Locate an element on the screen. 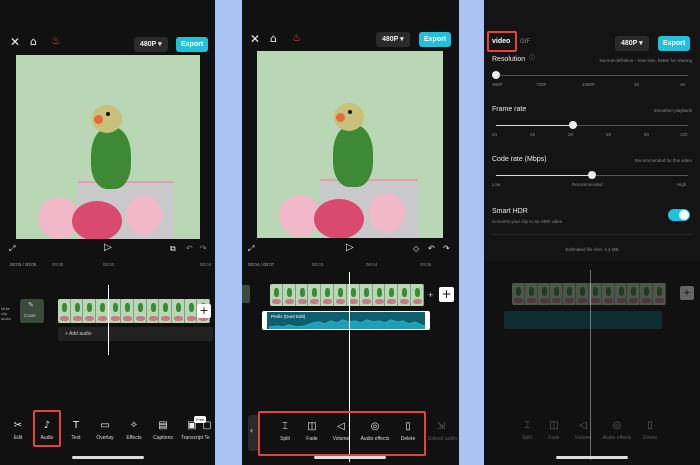  cover-button: ✎ Cover is located at coordinates (32, 311).